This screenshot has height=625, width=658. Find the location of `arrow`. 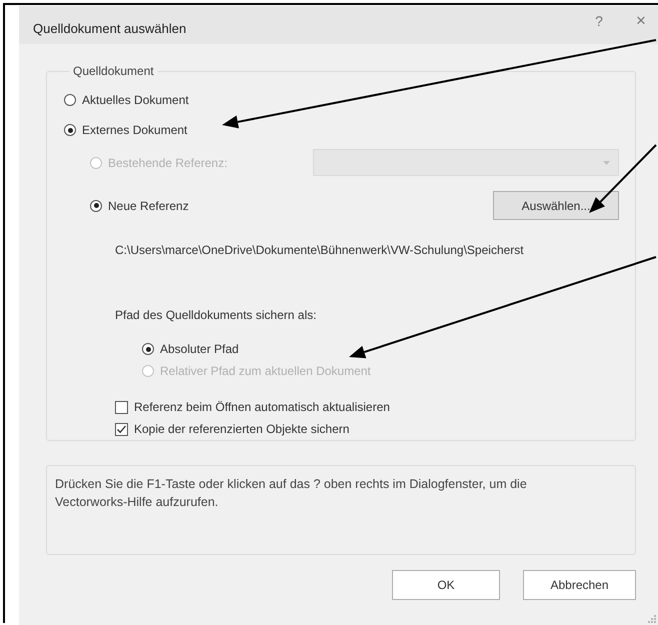

arrow is located at coordinates (623, 178).